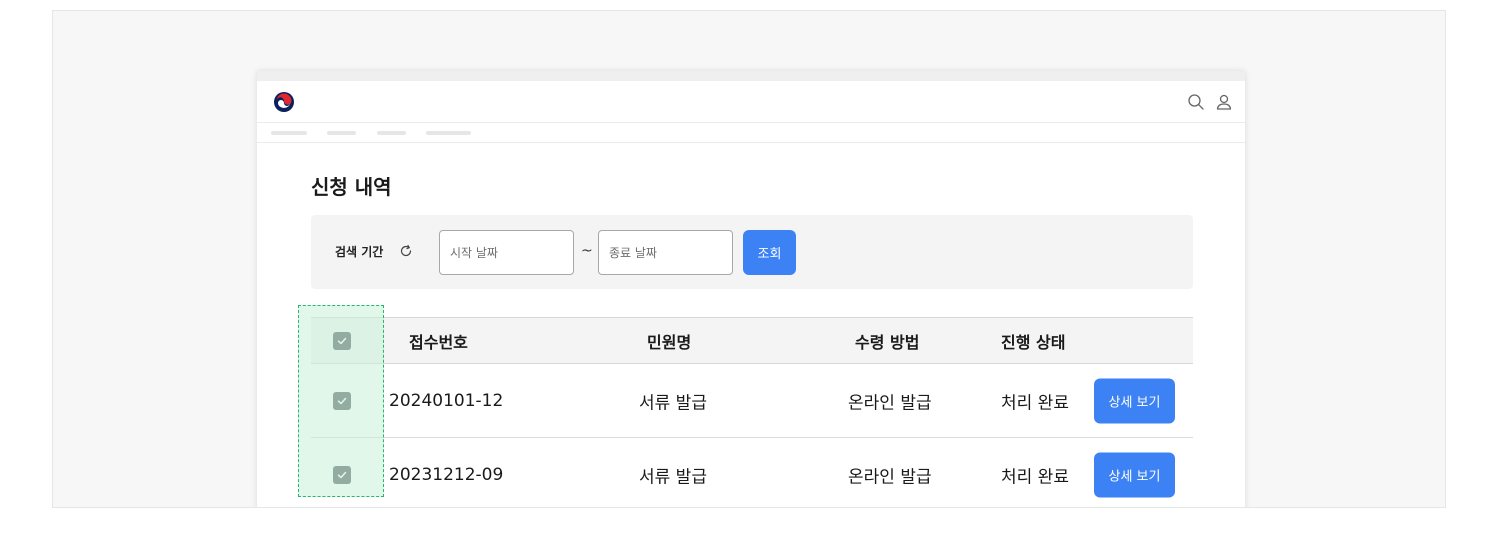 Image resolution: width=1498 pixels, height=545 pixels. What do you see at coordinates (752, 340) in the screenshot?
I see `table-header: 접수번호 민원명 수령 방법 진행 상태` at bounding box center [752, 340].